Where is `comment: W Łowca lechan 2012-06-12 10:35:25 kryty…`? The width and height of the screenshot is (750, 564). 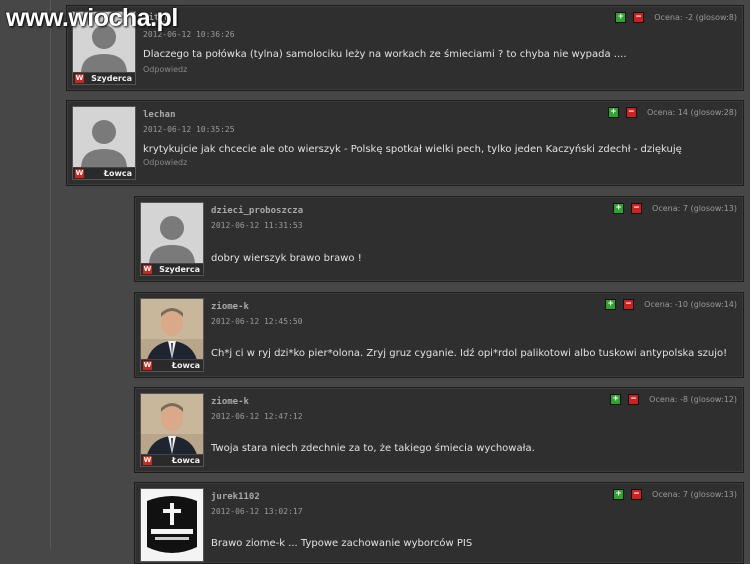 comment: W Łowca lechan 2012-06-12 10:35:25 kryty… is located at coordinates (405, 143).